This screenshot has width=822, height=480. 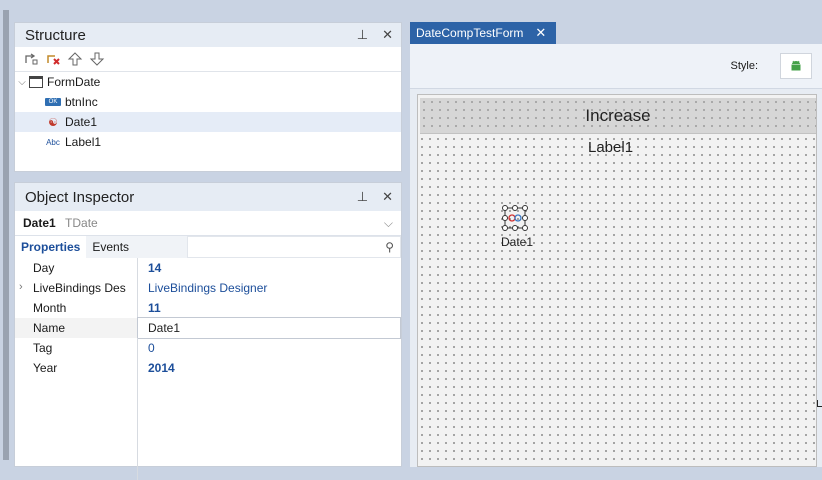 I want to click on tree-item-label: Date1, so click(x=81, y=122).